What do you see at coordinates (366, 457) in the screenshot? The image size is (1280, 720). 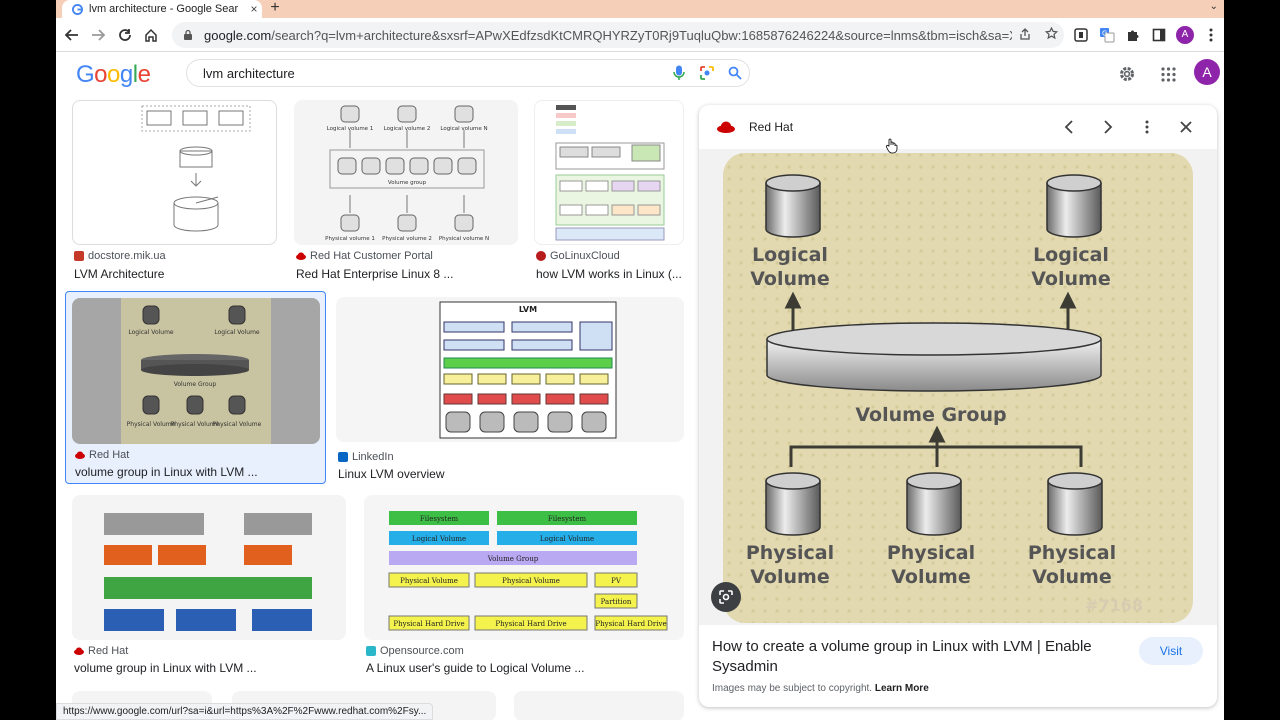 I see `result-source: LinkedIn` at bounding box center [366, 457].